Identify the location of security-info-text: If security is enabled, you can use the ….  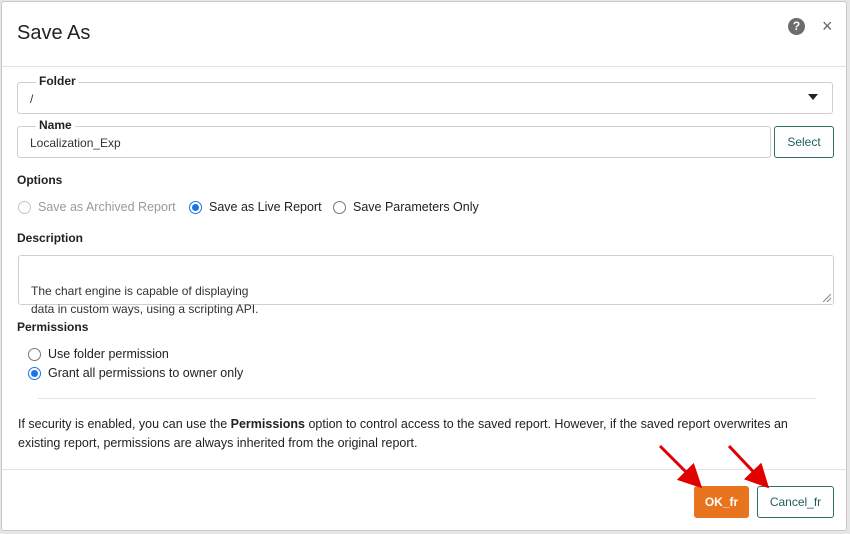
(423, 434).